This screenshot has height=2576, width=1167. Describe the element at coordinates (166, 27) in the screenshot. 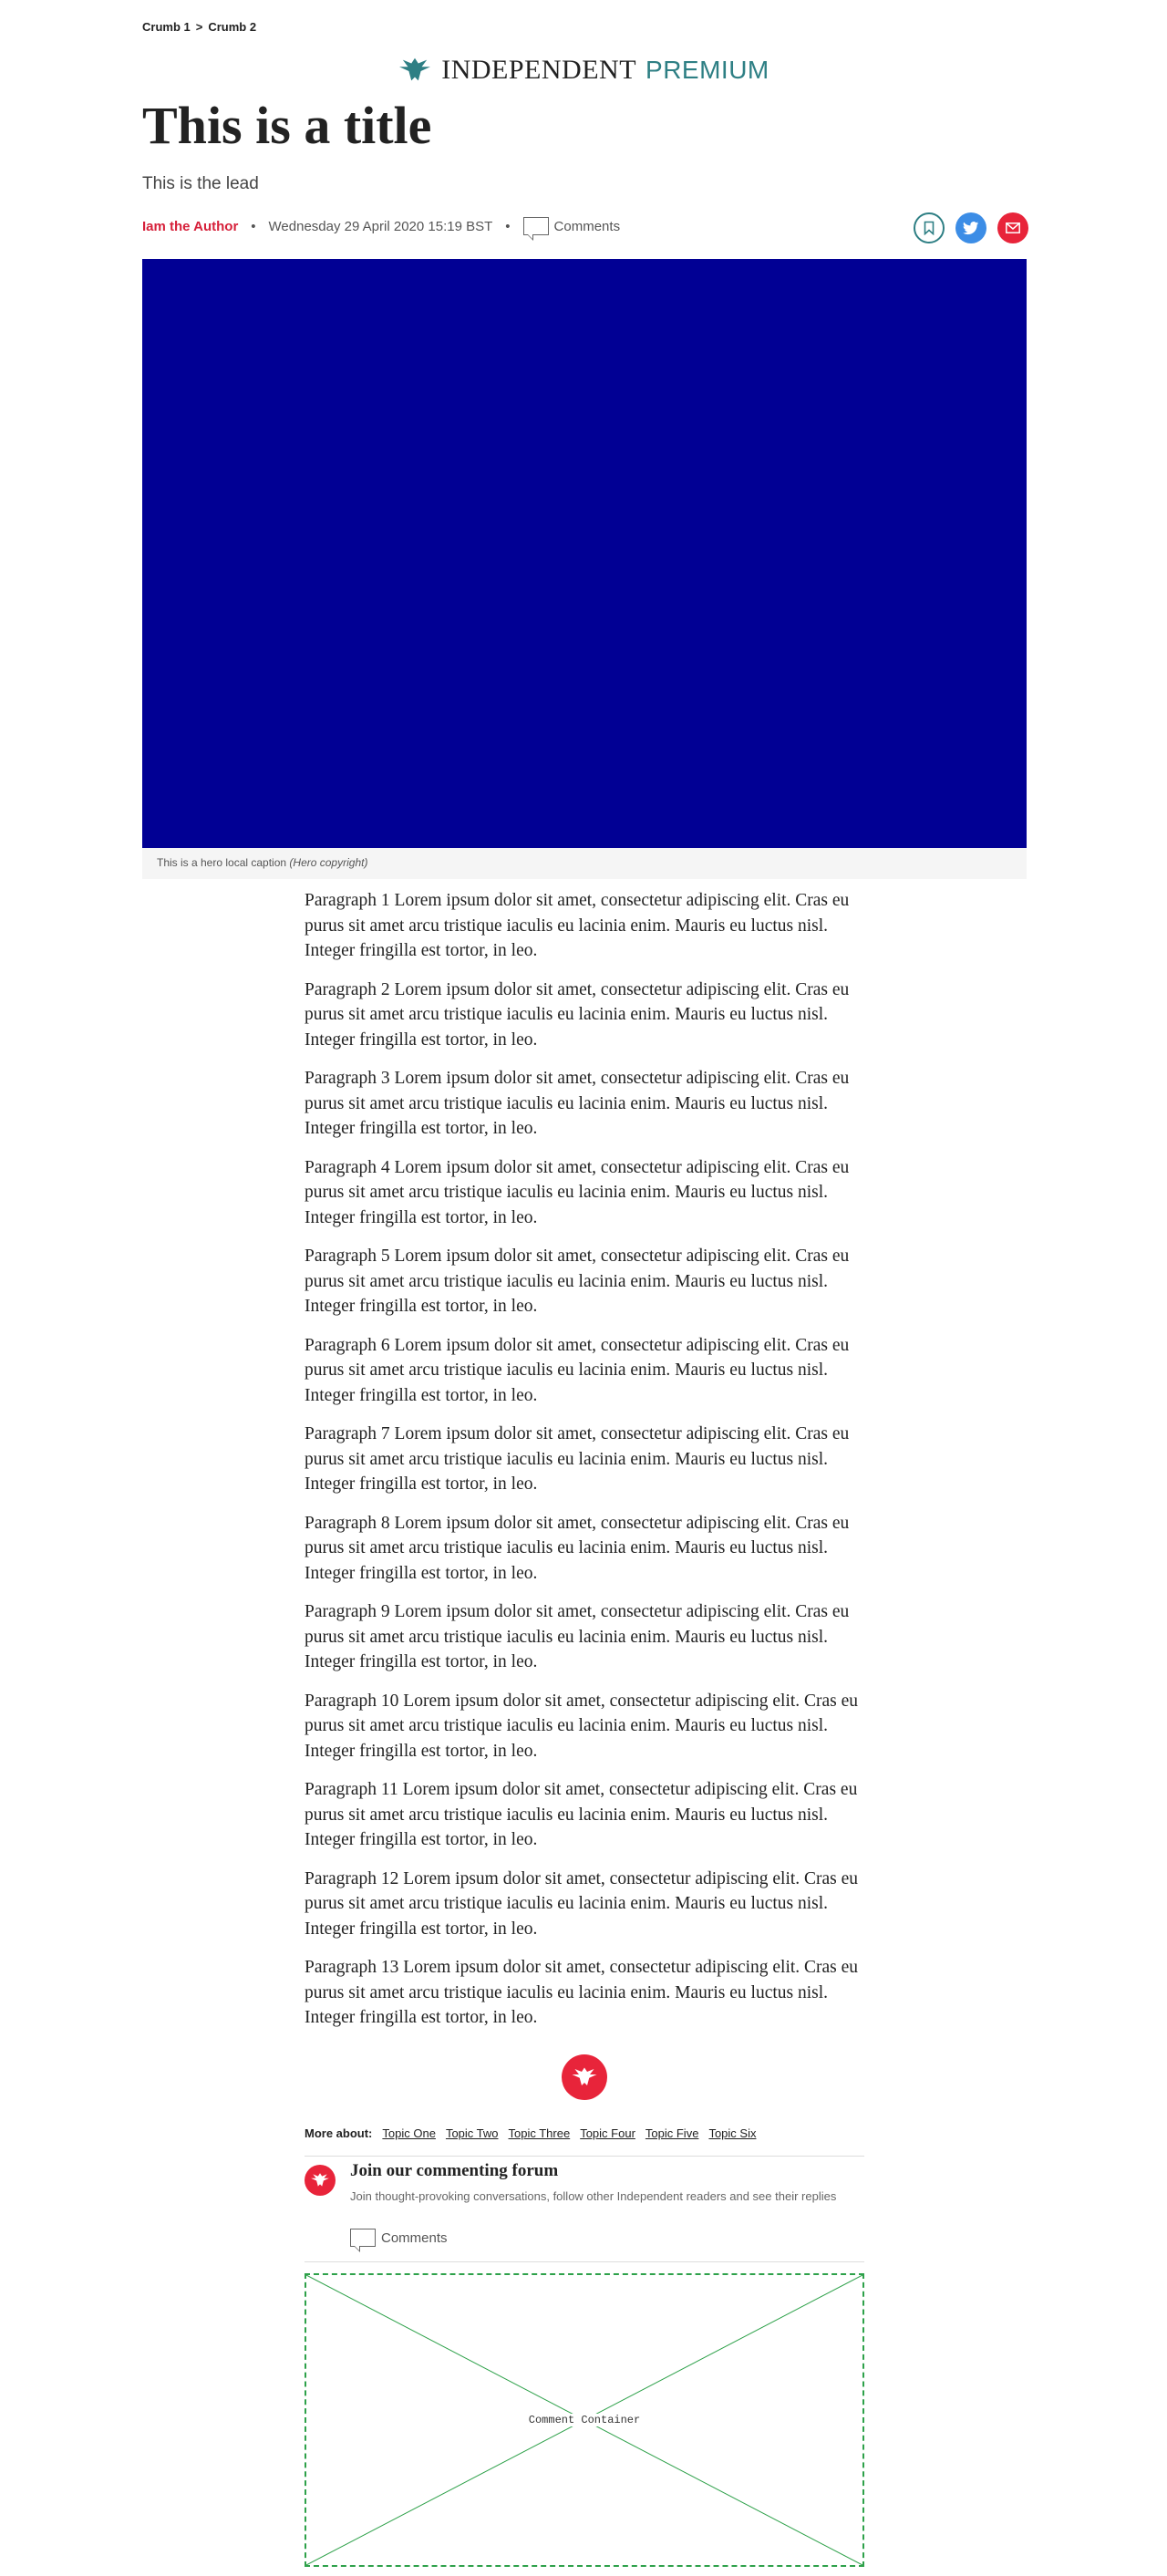

I see `breadcrumb-item-1: Crumb 1` at that location.